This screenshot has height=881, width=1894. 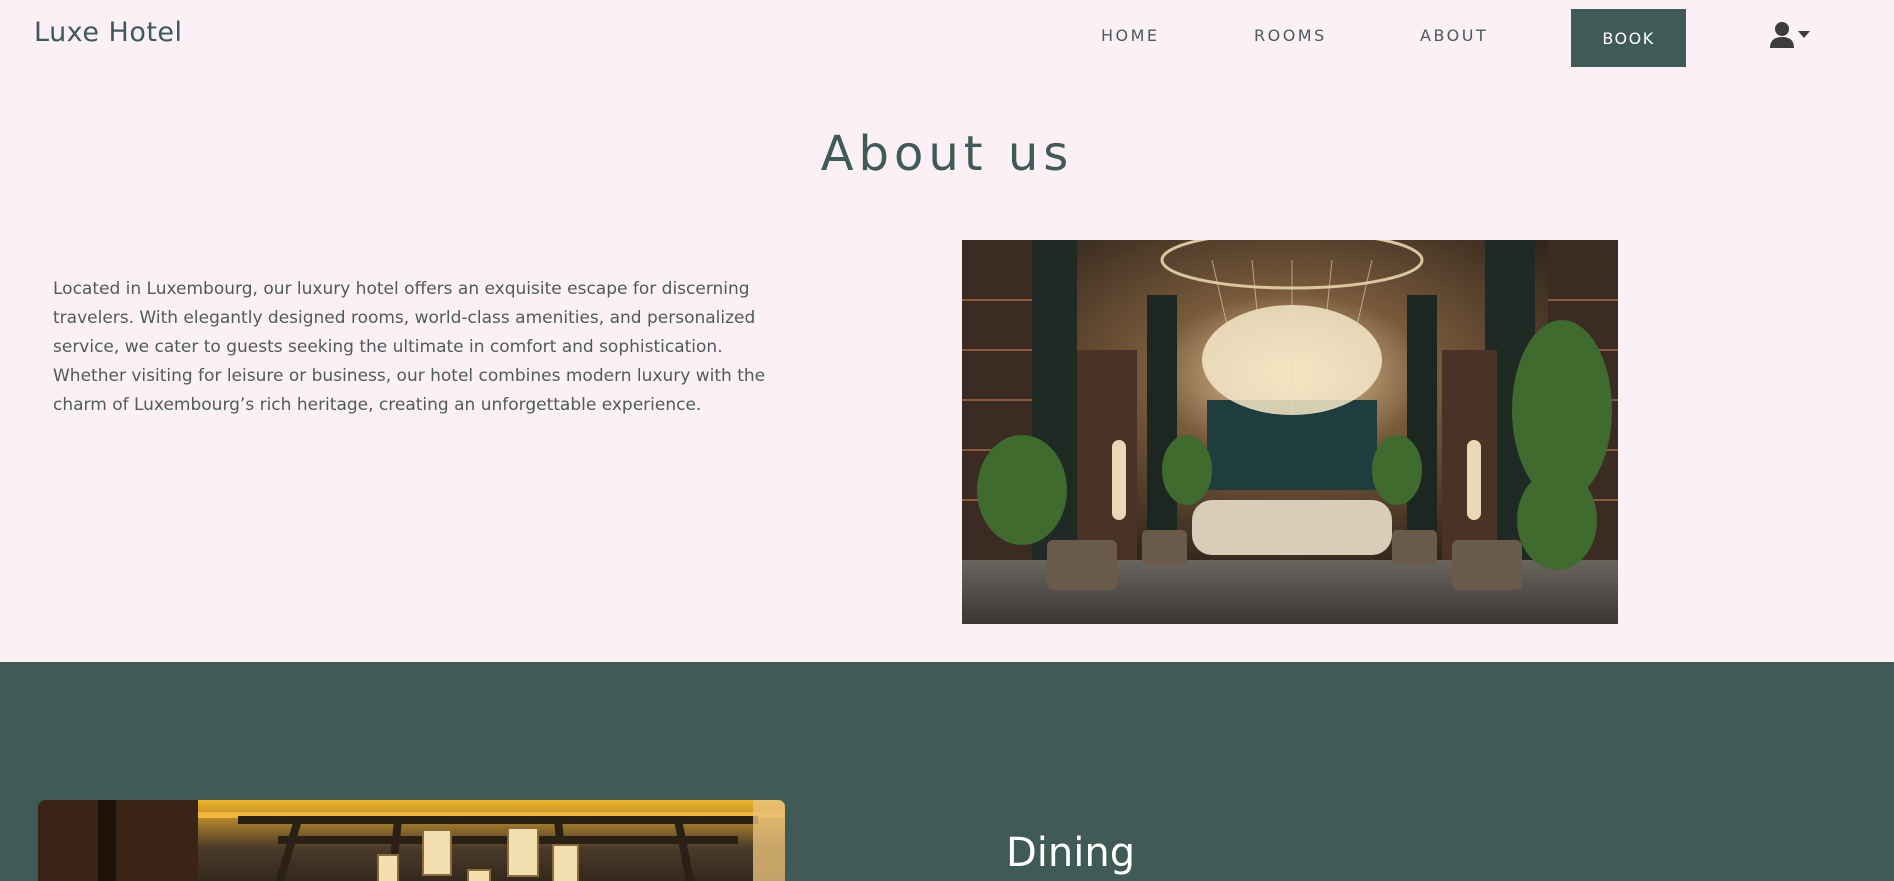 What do you see at coordinates (947, 154) in the screenshot?
I see `about-title: About us` at bounding box center [947, 154].